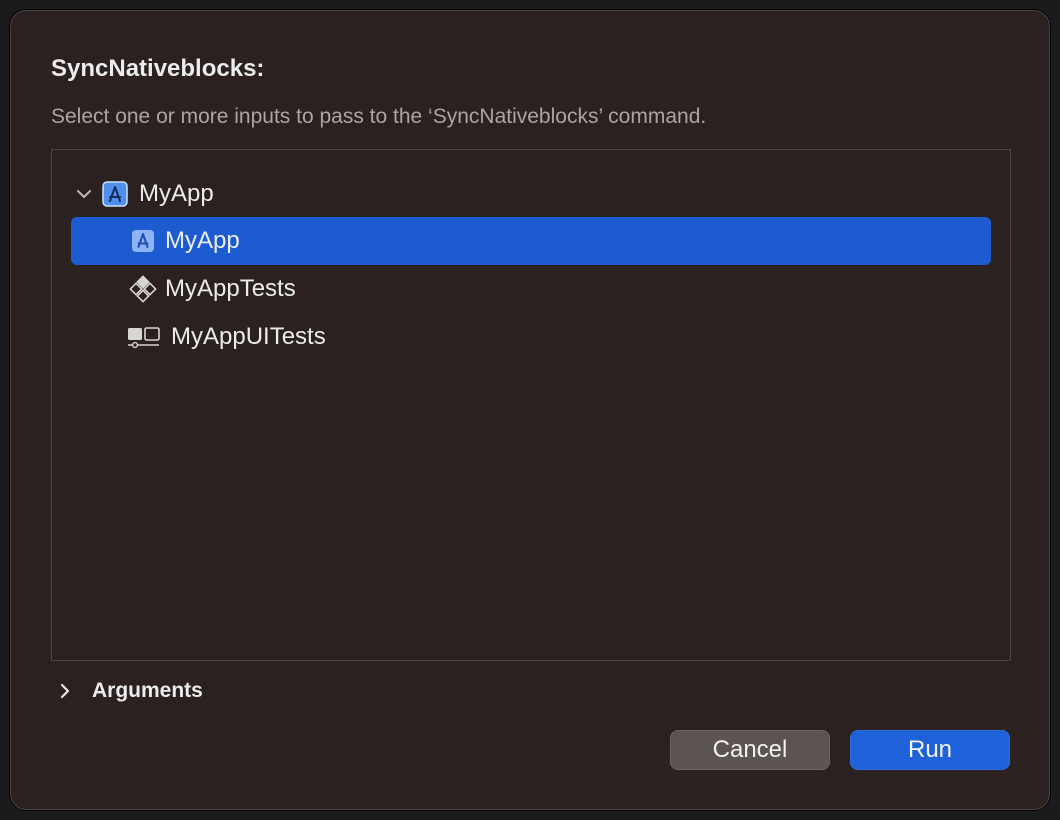  Describe the element at coordinates (144, 337) in the screenshot. I see `ui-test-target-icon` at that location.